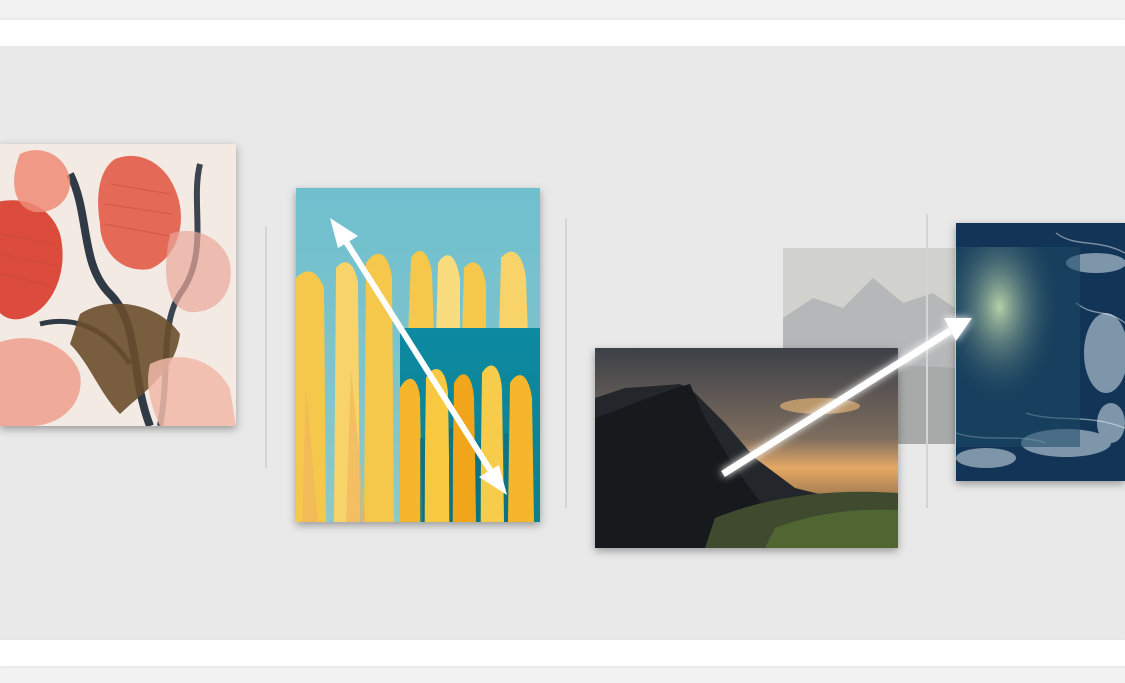 The height and width of the screenshot is (683, 1125). I want to click on yellow-teal-drip-painting, so click(418, 355).